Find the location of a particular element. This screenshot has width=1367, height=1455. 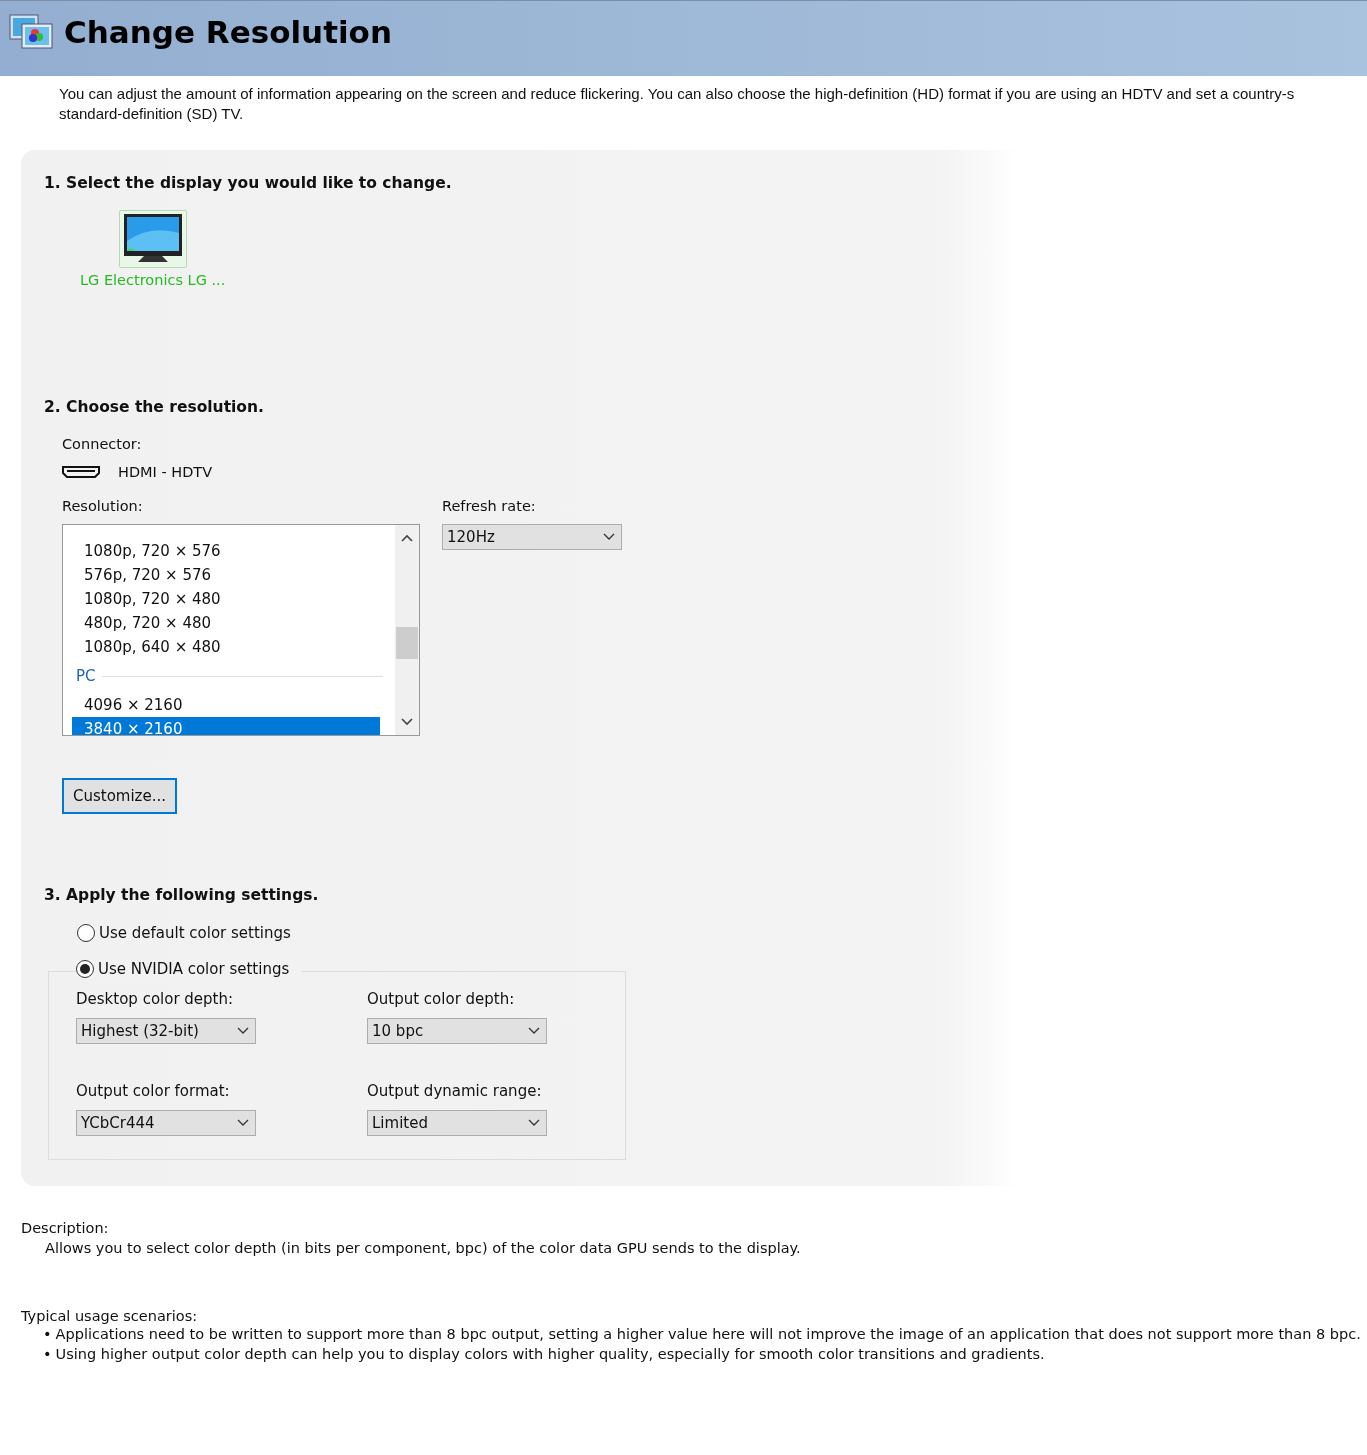

resolution-list: 1080p, 720 × 576 576p, 720 × 576 1080p, 720 × 480 480p, 720 × 480 1080p, 640 × 480 PC 4096 × 2160 3840 × 2160 is located at coordinates (241, 630).